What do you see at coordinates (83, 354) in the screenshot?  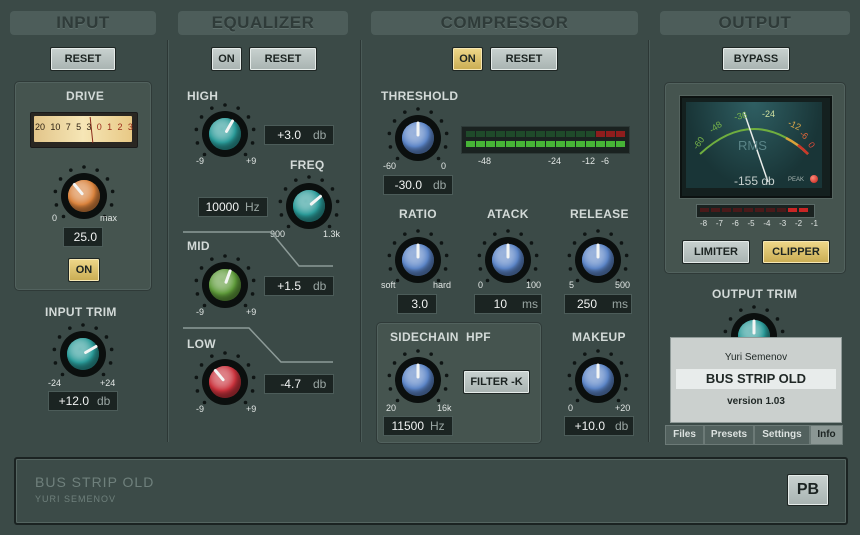 I see `input-trim-knob` at bounding box center [83, 354].